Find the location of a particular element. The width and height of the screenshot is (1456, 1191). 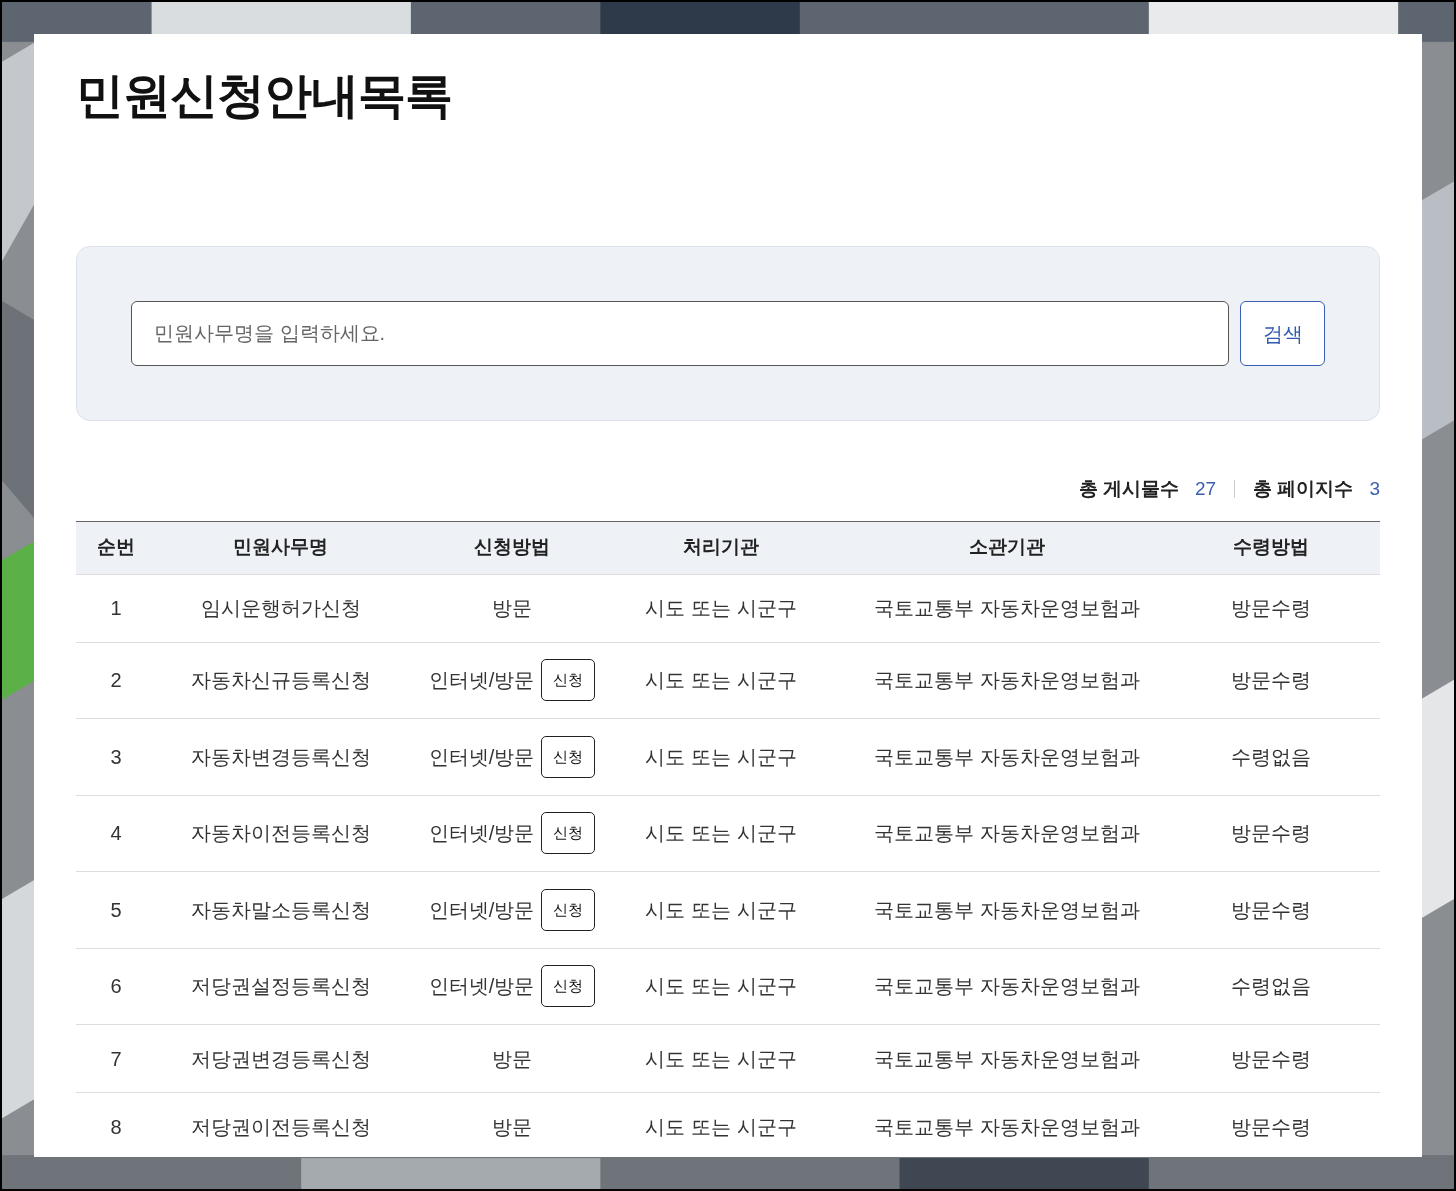

table-cell-text: 저당권변경등록신청 is located at coordinates (280, 1059).